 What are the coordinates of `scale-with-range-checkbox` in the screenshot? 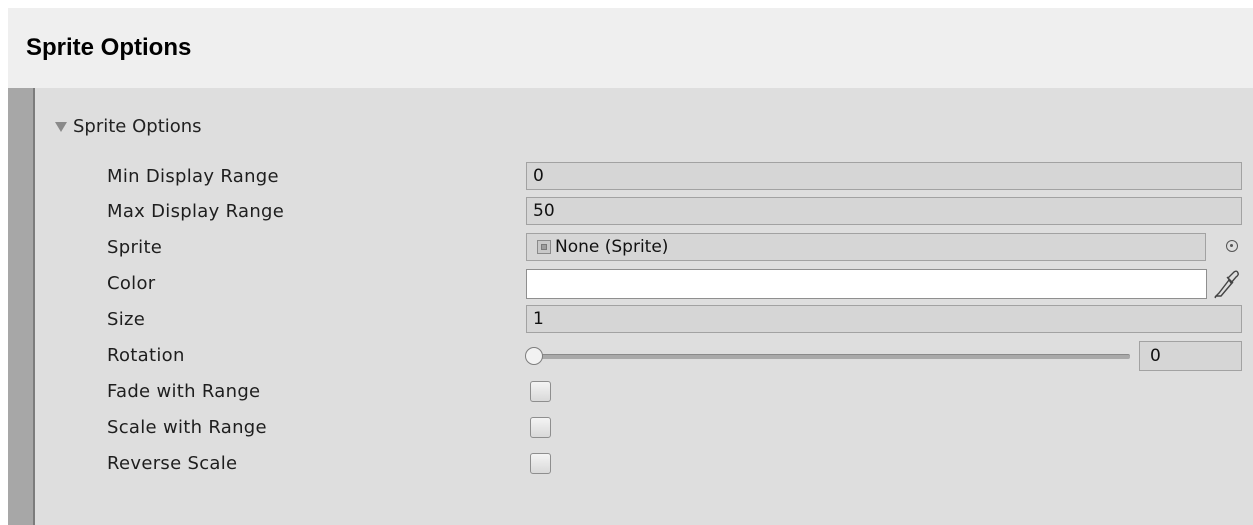 It's located at (540, 427).